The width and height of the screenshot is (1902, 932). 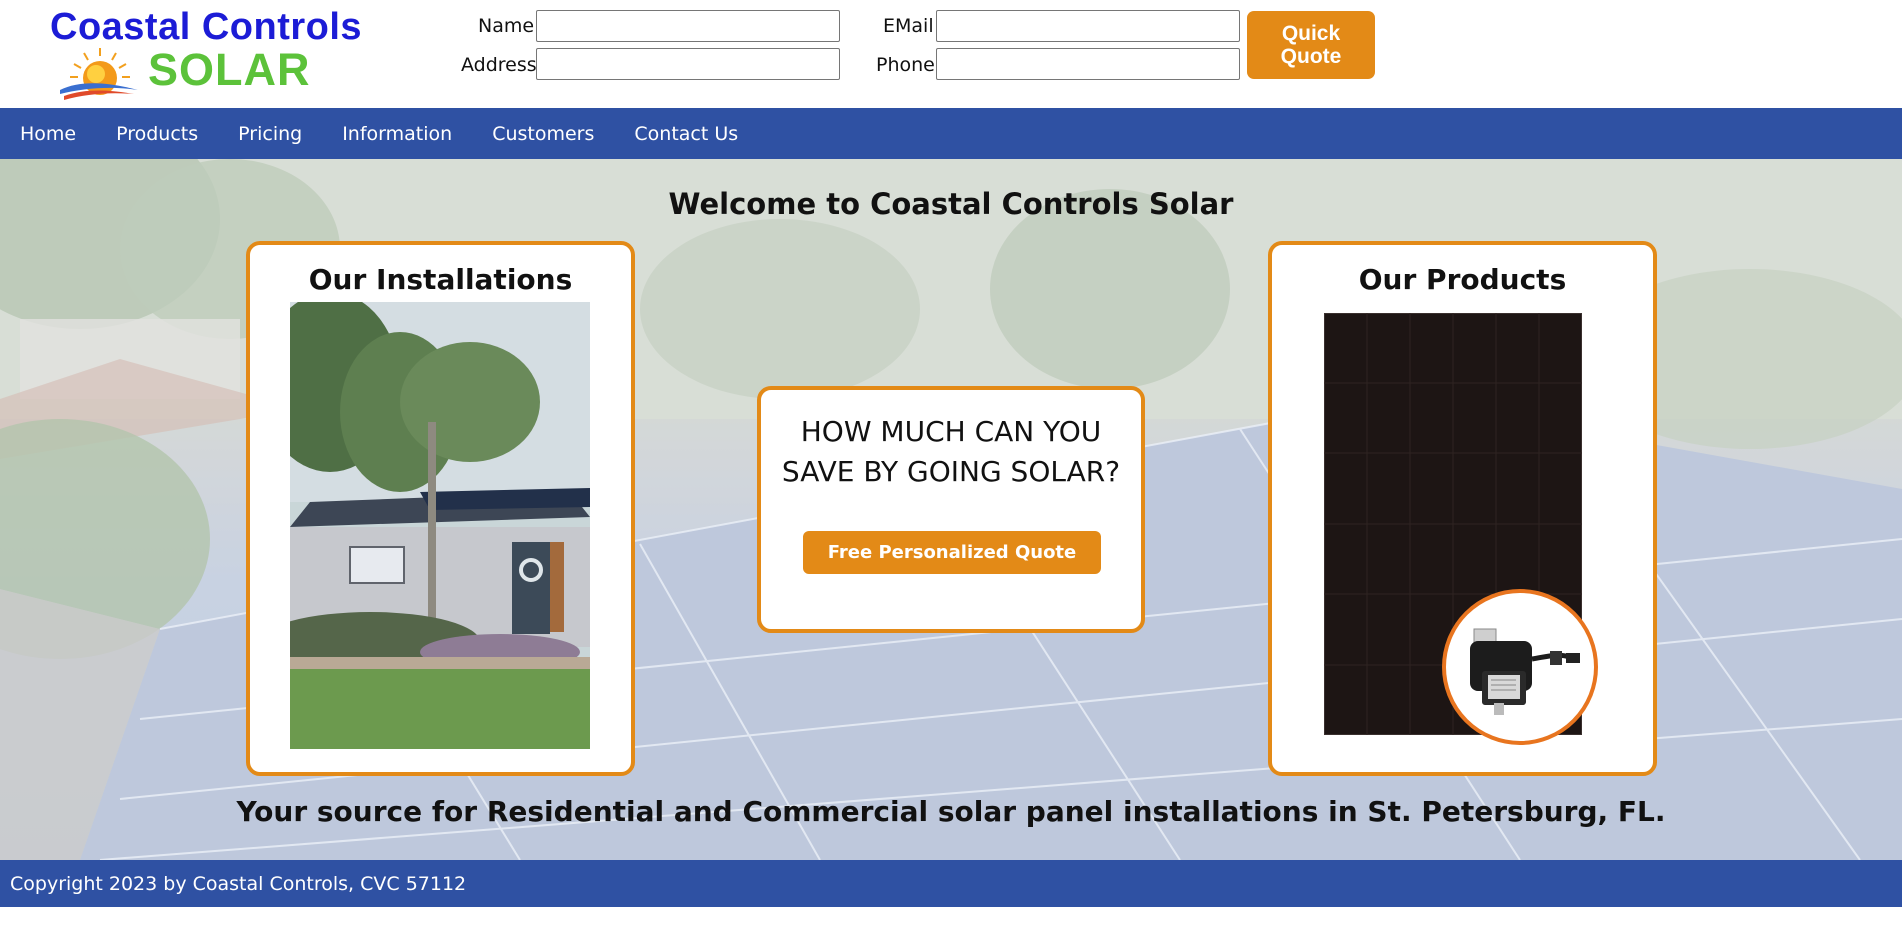 I want to click on logo-text-coastal-controls: Coastal Controls, so click(x=206, y=27).